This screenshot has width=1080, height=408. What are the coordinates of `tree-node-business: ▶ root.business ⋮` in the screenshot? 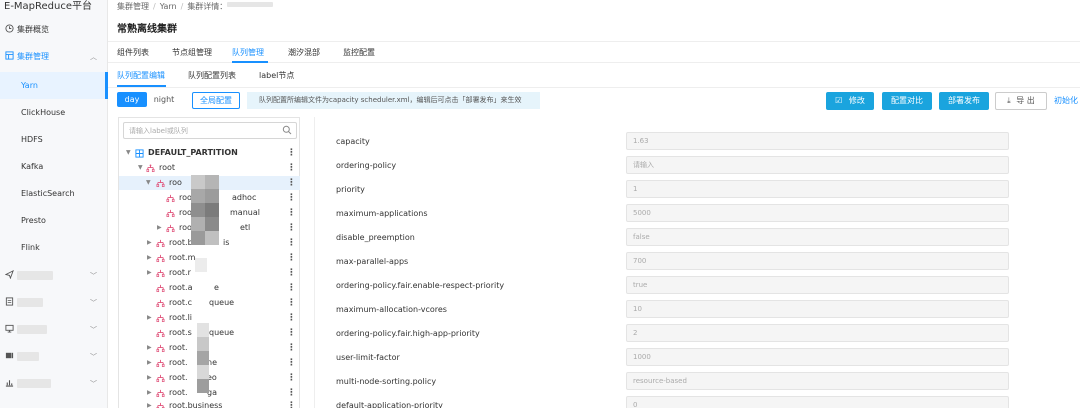 It's located at (209, 403).